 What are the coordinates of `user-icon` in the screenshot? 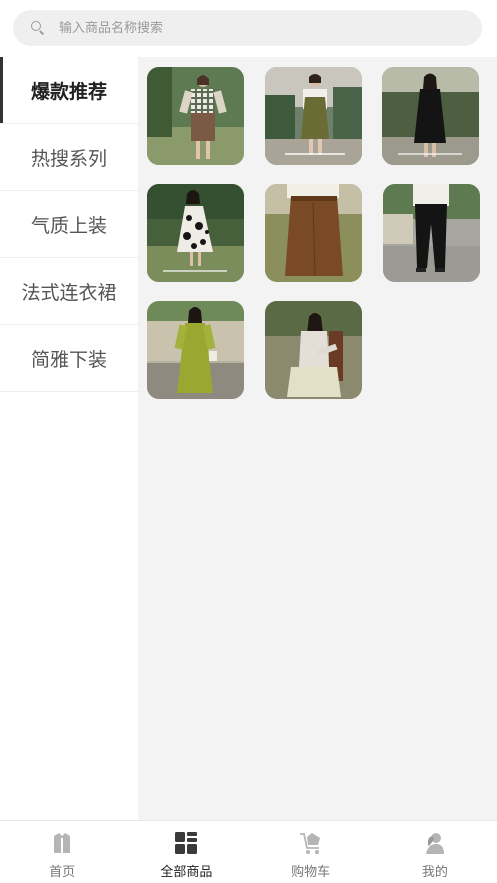 It's located at (434, 843).